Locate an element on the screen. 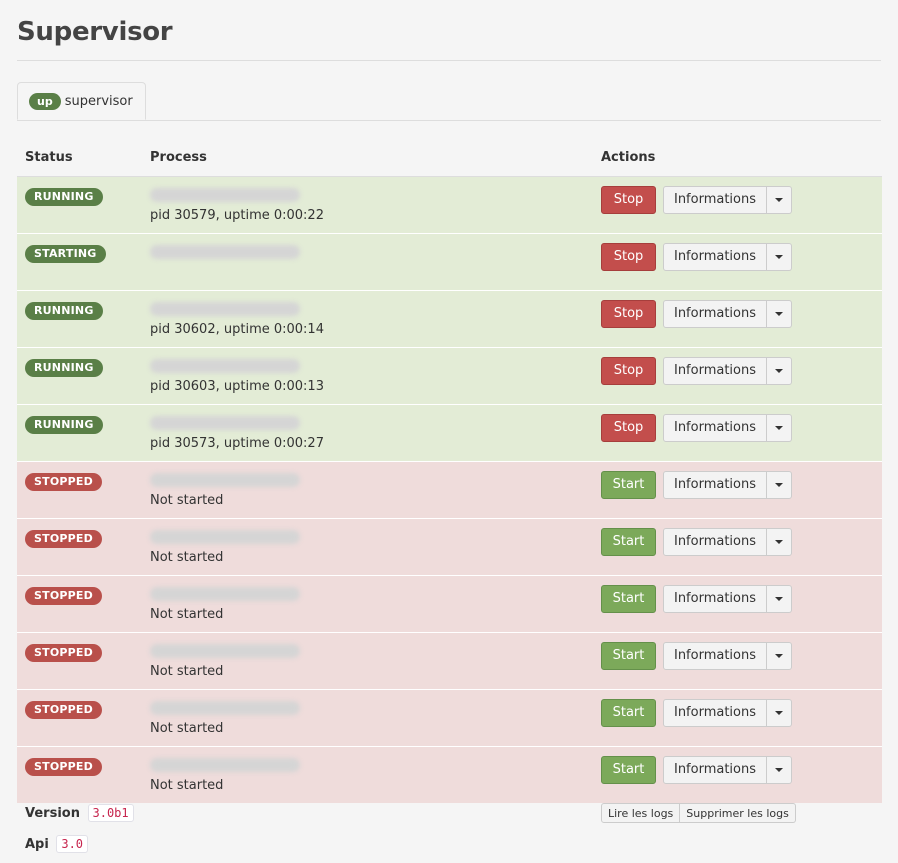  read-logs-button: Lire les logs is located at coordinates (641, 813).